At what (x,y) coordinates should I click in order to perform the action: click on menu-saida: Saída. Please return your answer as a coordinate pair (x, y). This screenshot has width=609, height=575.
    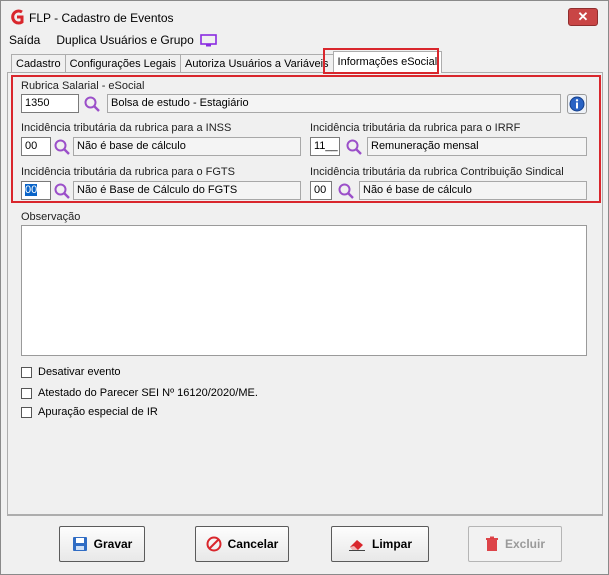
    Looking at the image, I should click on (24, 40).